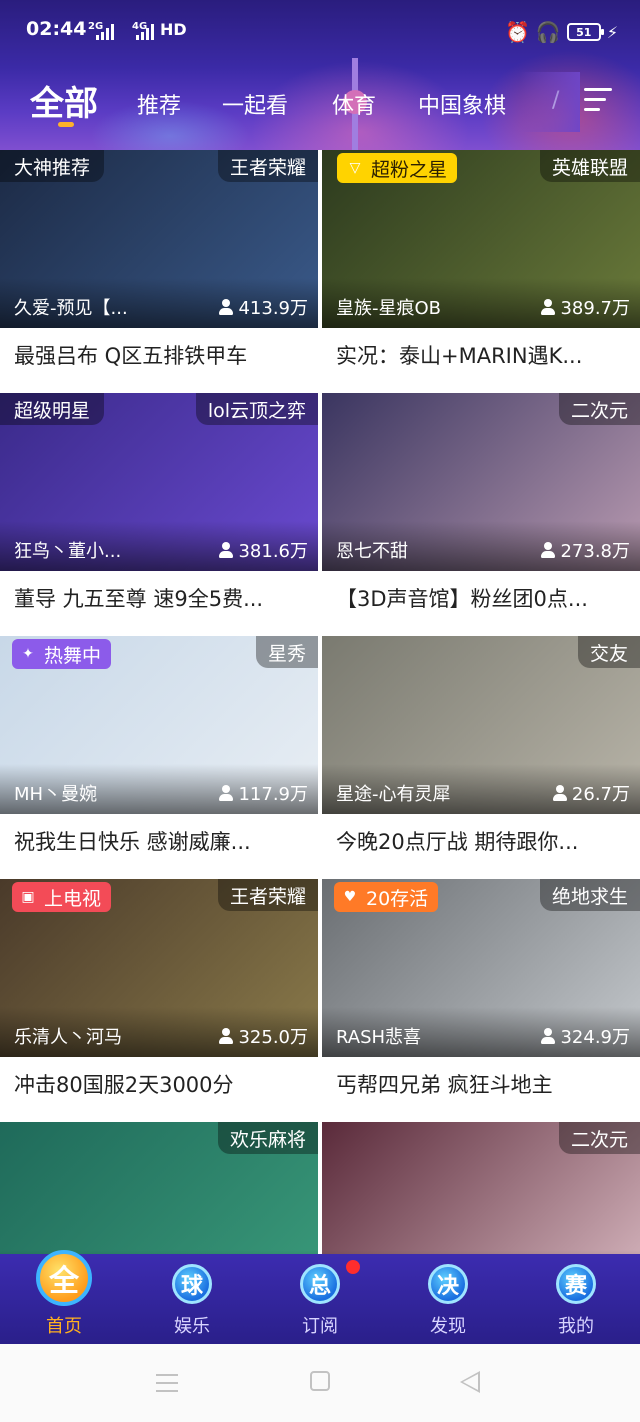  I want to click on stream-thumbnail: 二次元 恩七不甜 273.8万, so click(481, 482).